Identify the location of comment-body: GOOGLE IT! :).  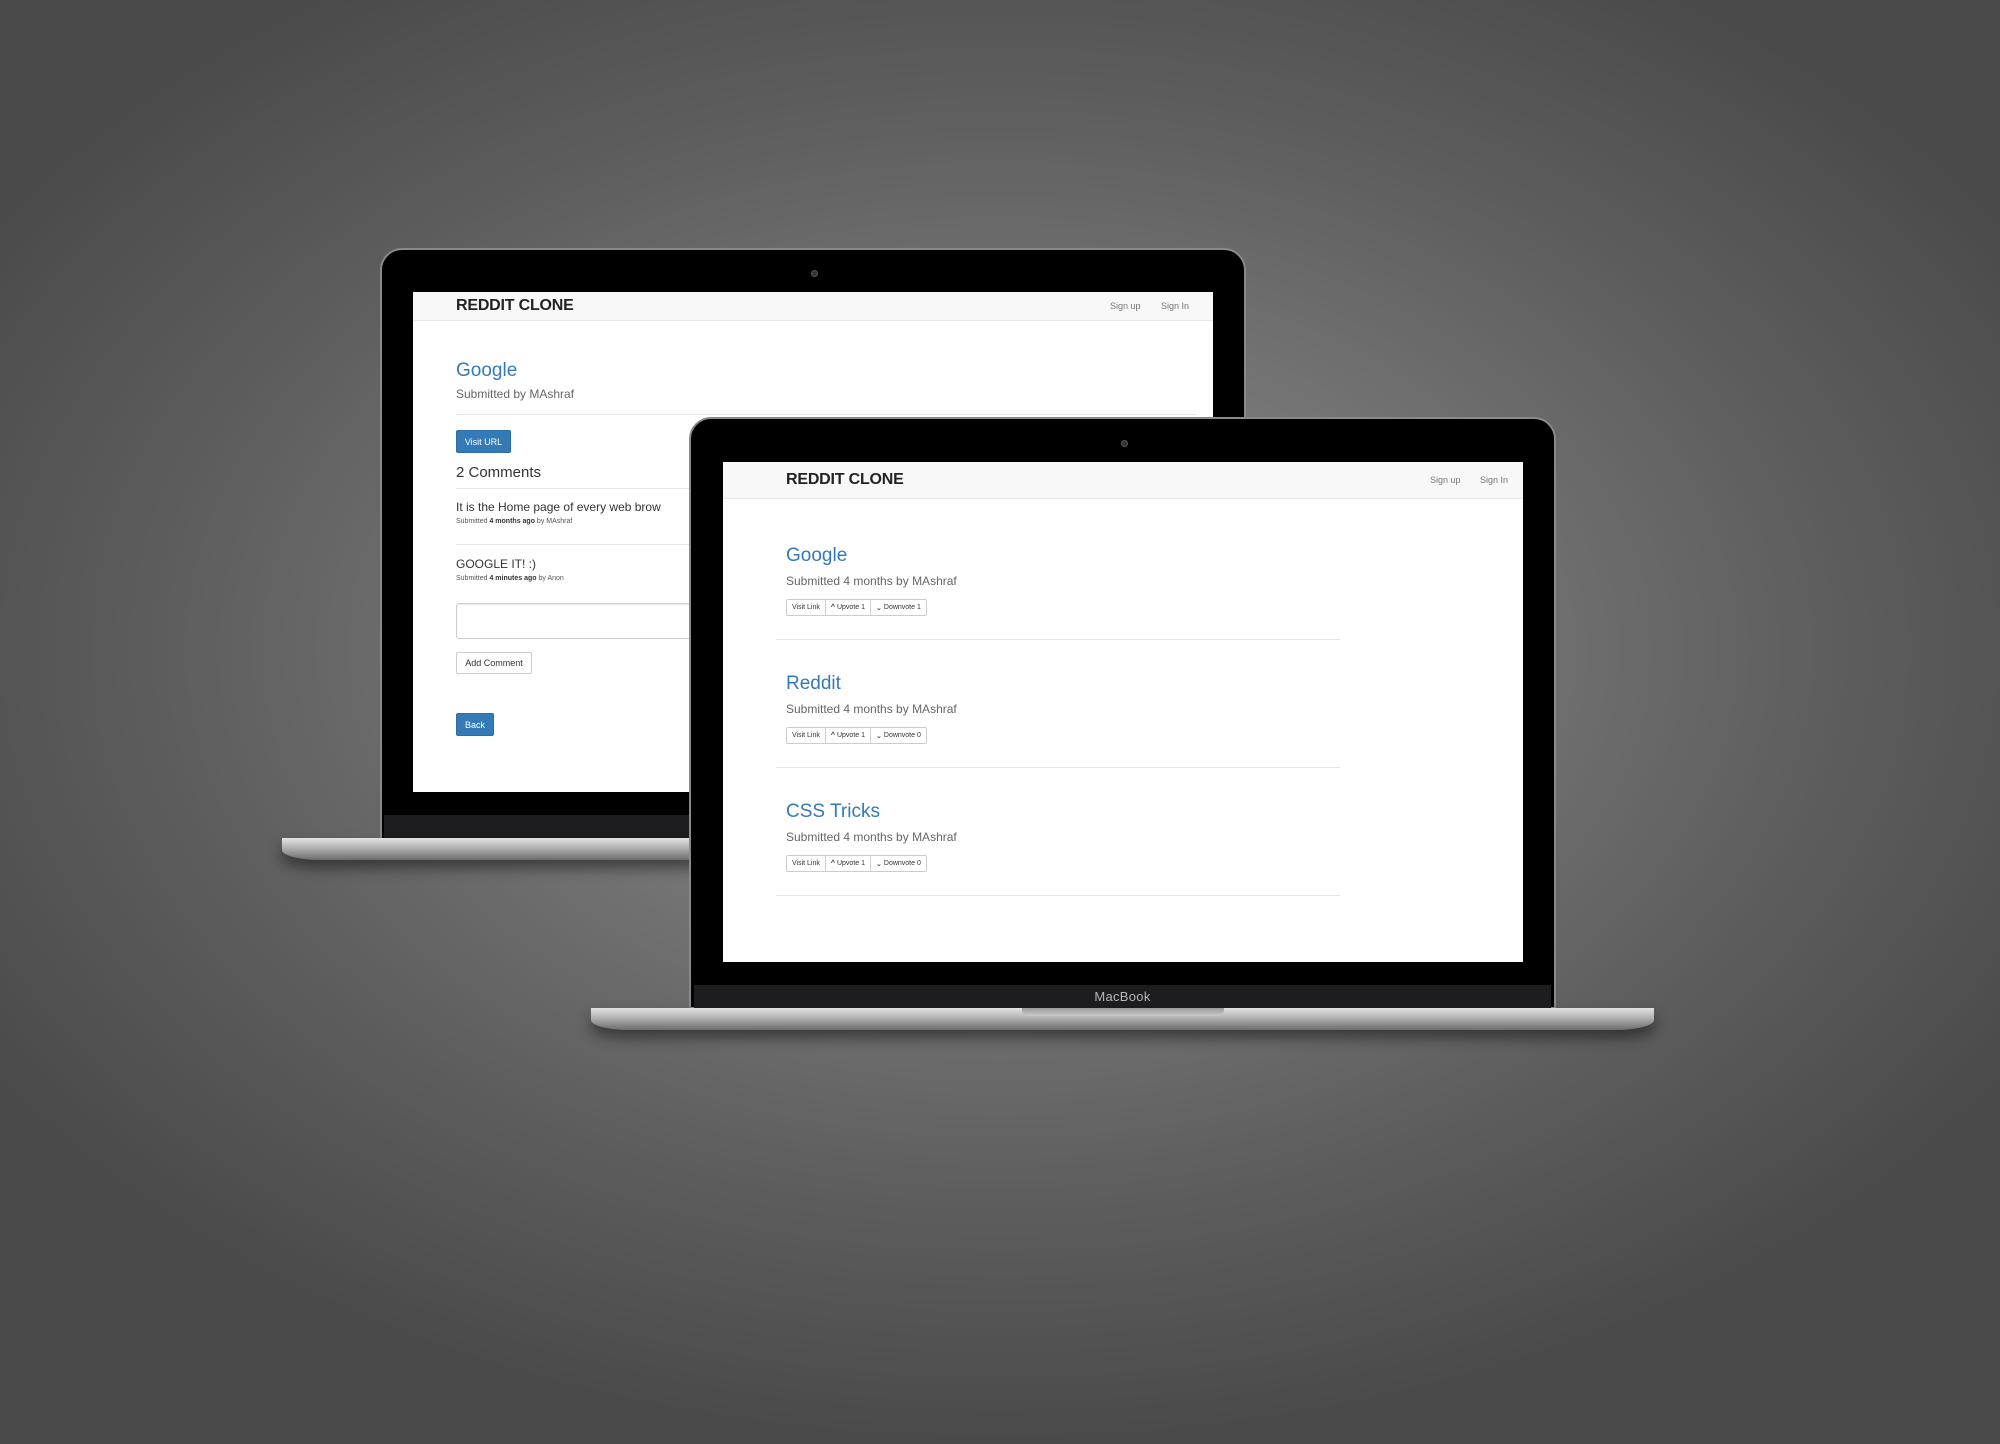
(496, 564).